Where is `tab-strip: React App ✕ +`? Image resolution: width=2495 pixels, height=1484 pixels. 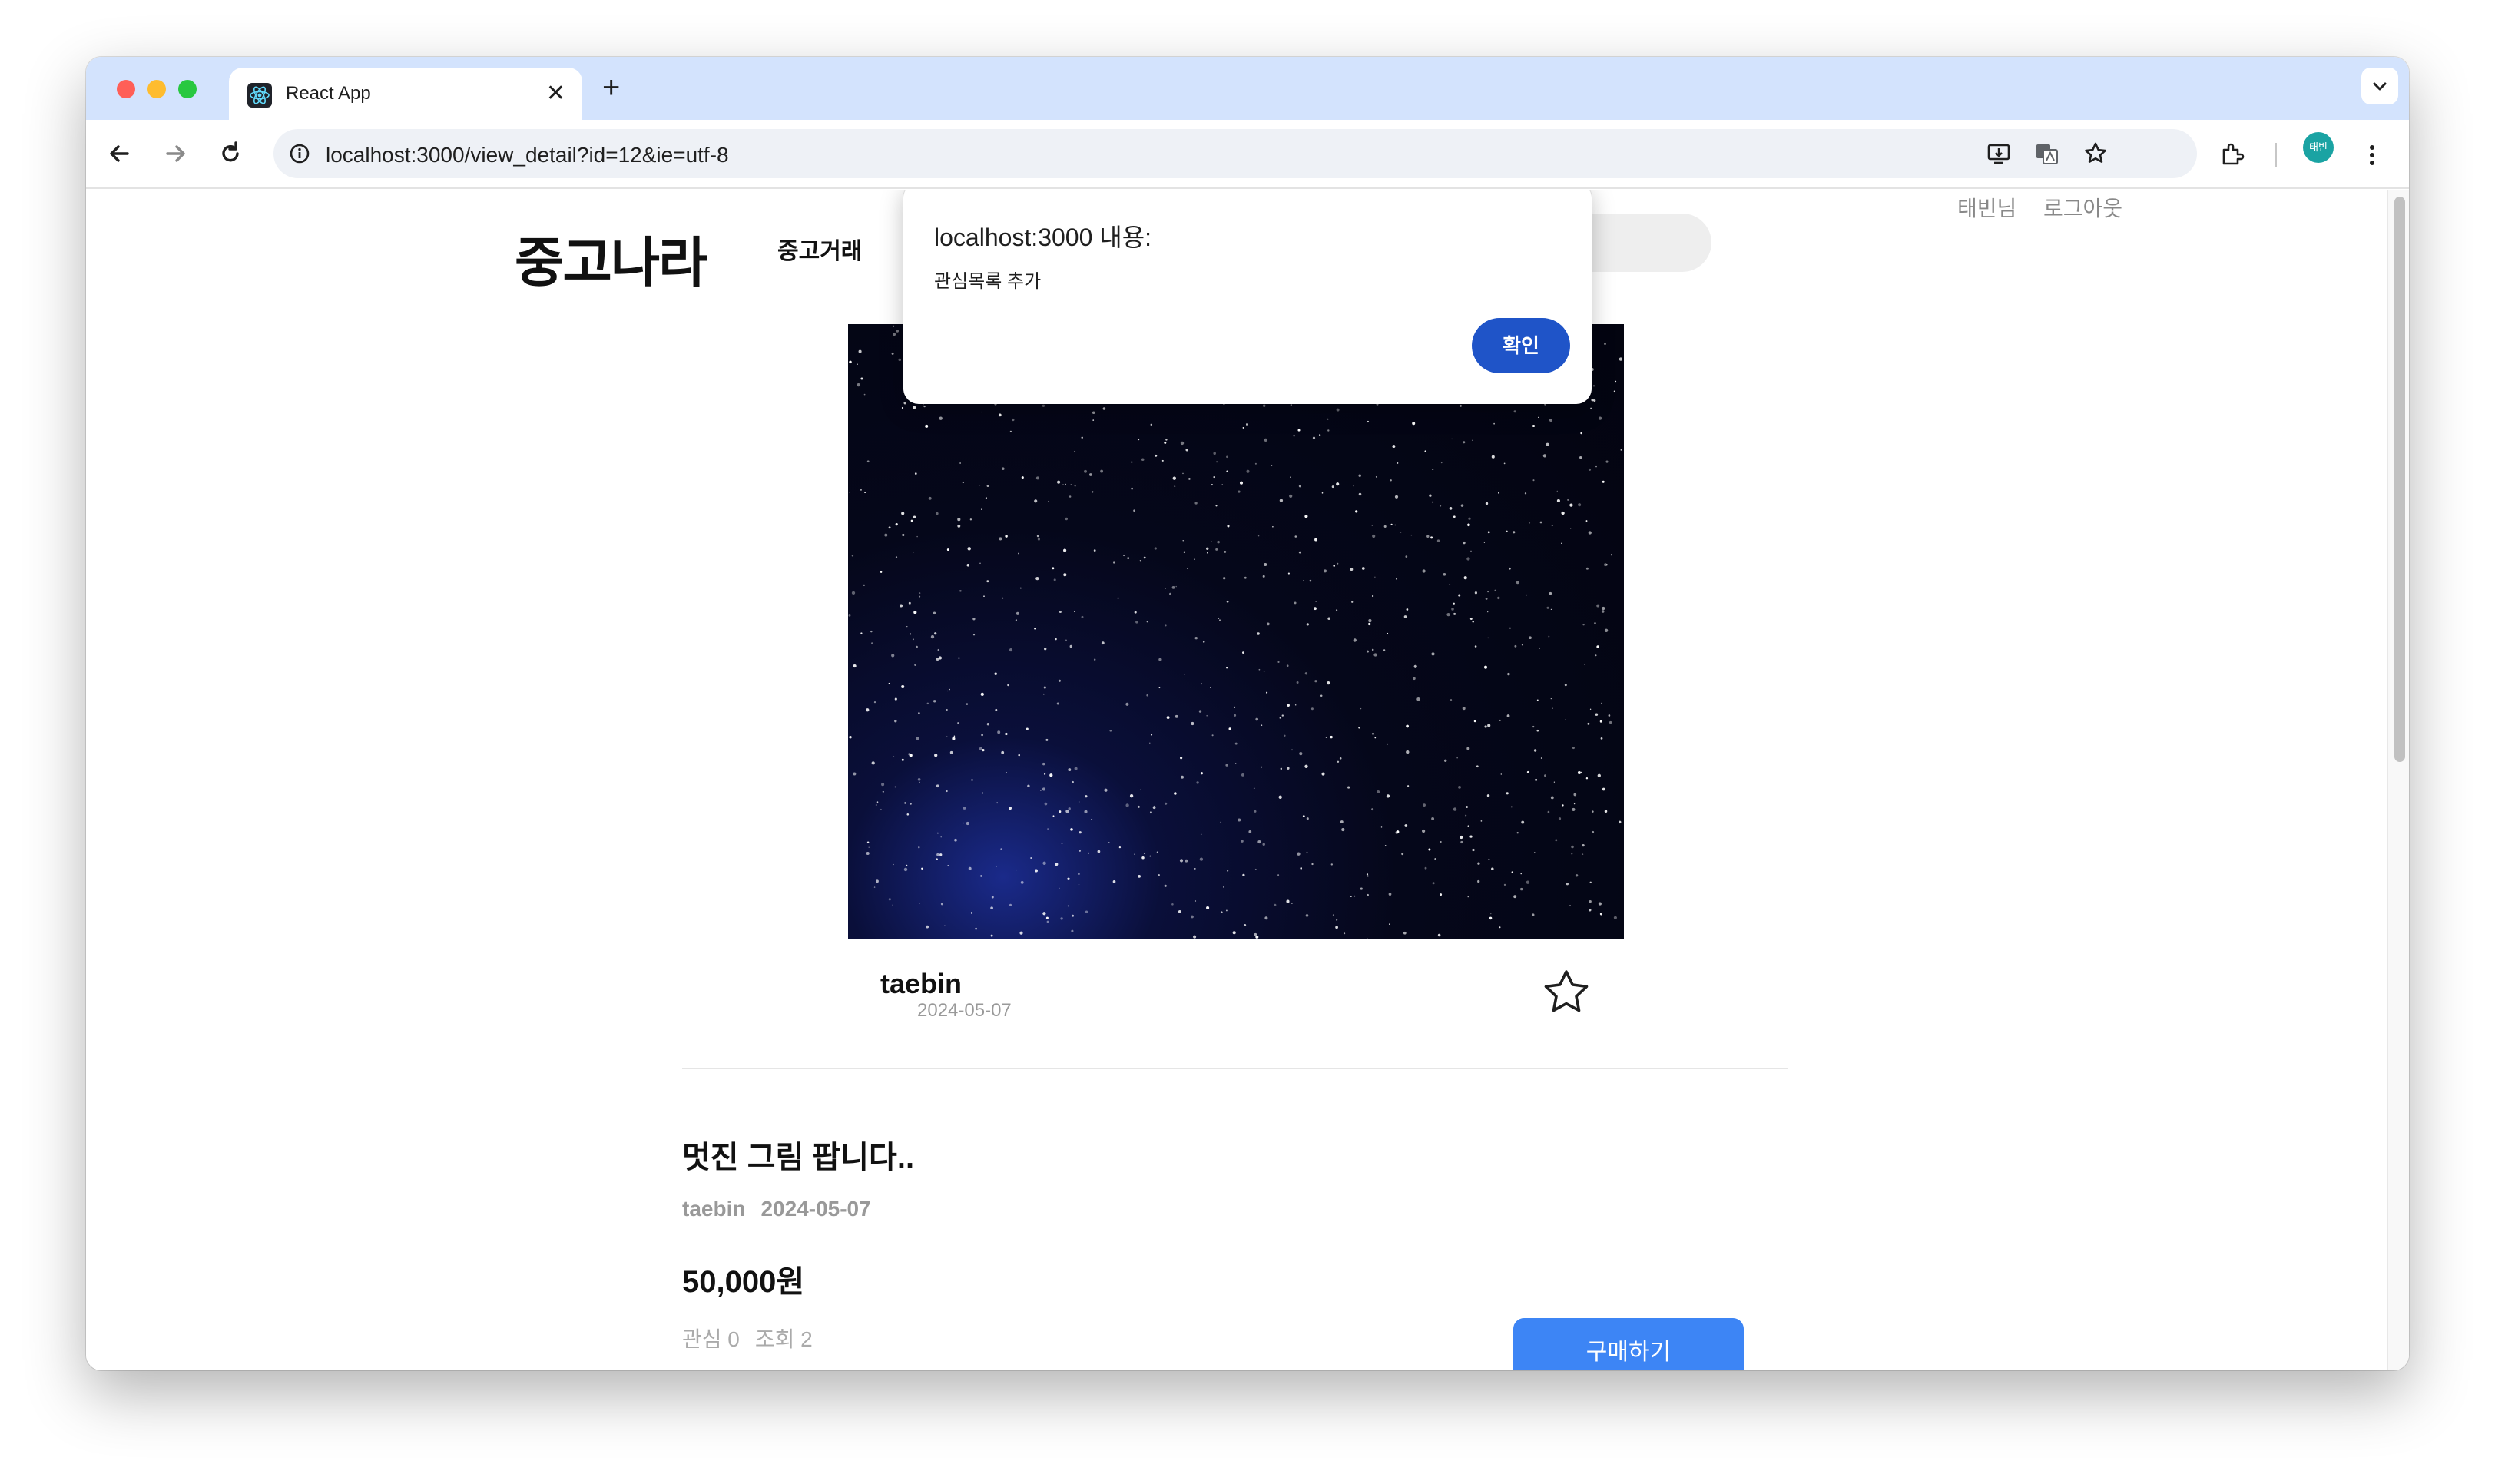
tab-strip: React App ✕ + is located at coordinates (1247, 88).